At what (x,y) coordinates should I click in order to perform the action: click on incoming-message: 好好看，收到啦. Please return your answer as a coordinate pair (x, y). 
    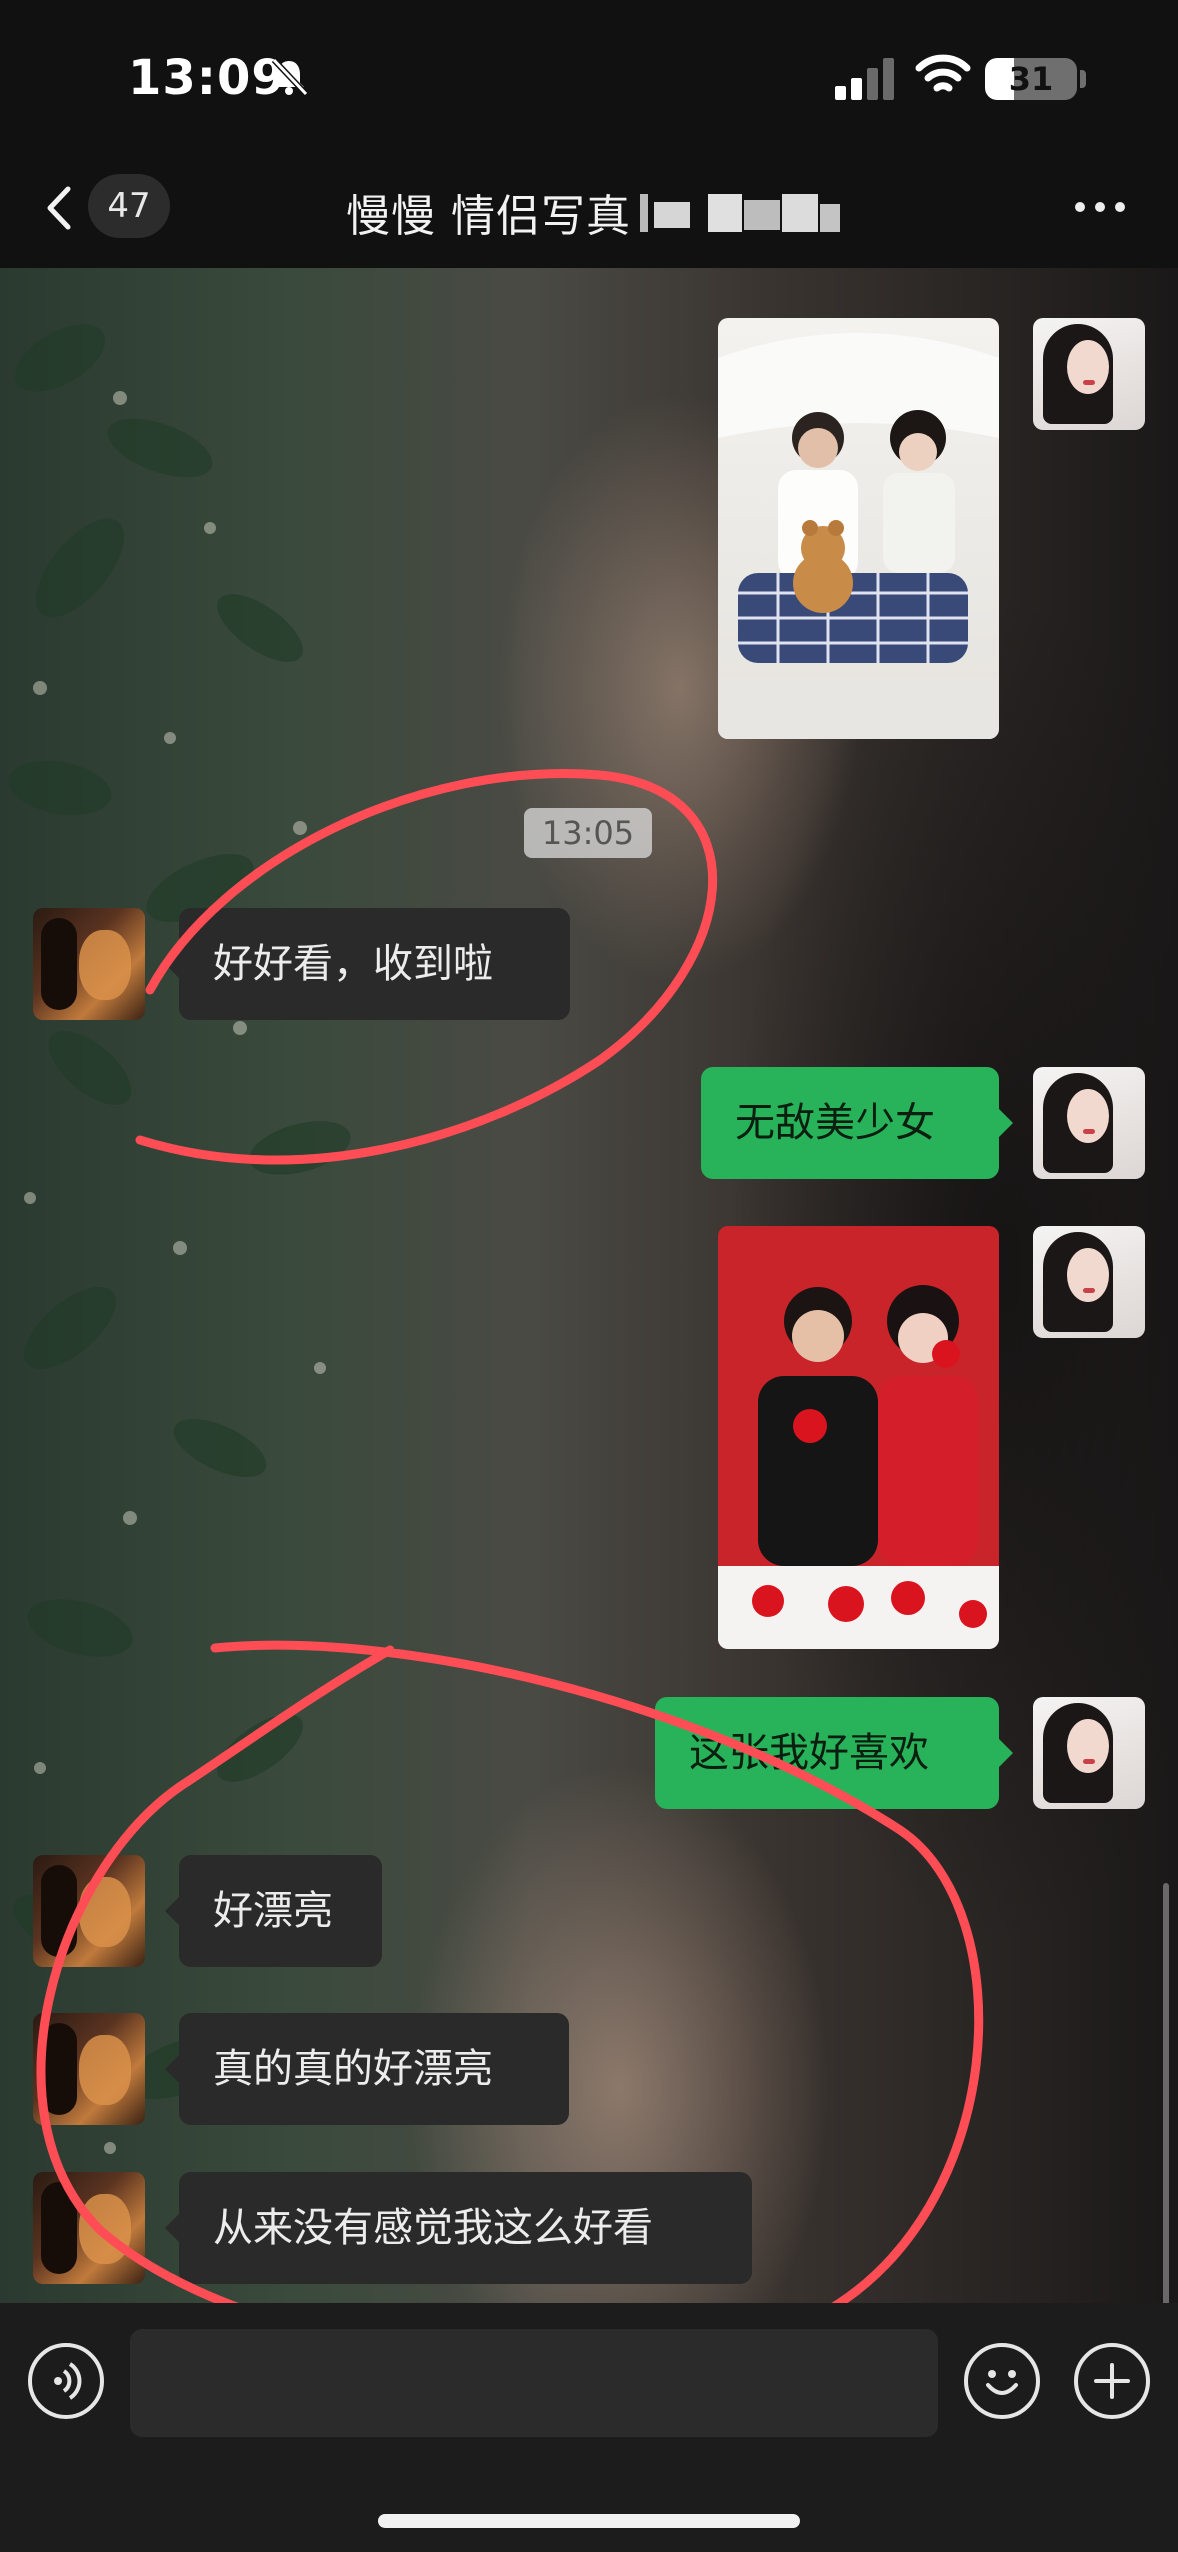
    Looking at the image, I should click on (367, 964).